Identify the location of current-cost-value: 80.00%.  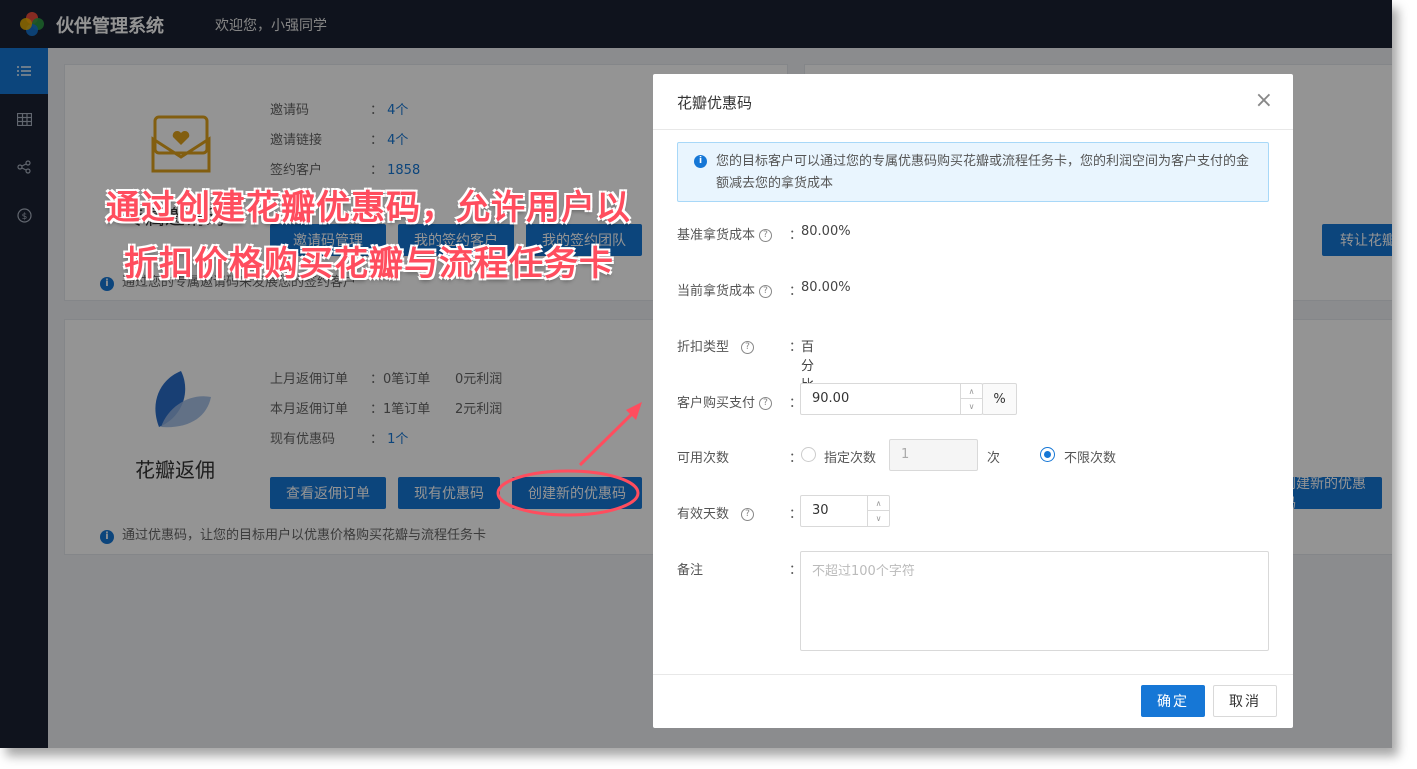
(826, 287).